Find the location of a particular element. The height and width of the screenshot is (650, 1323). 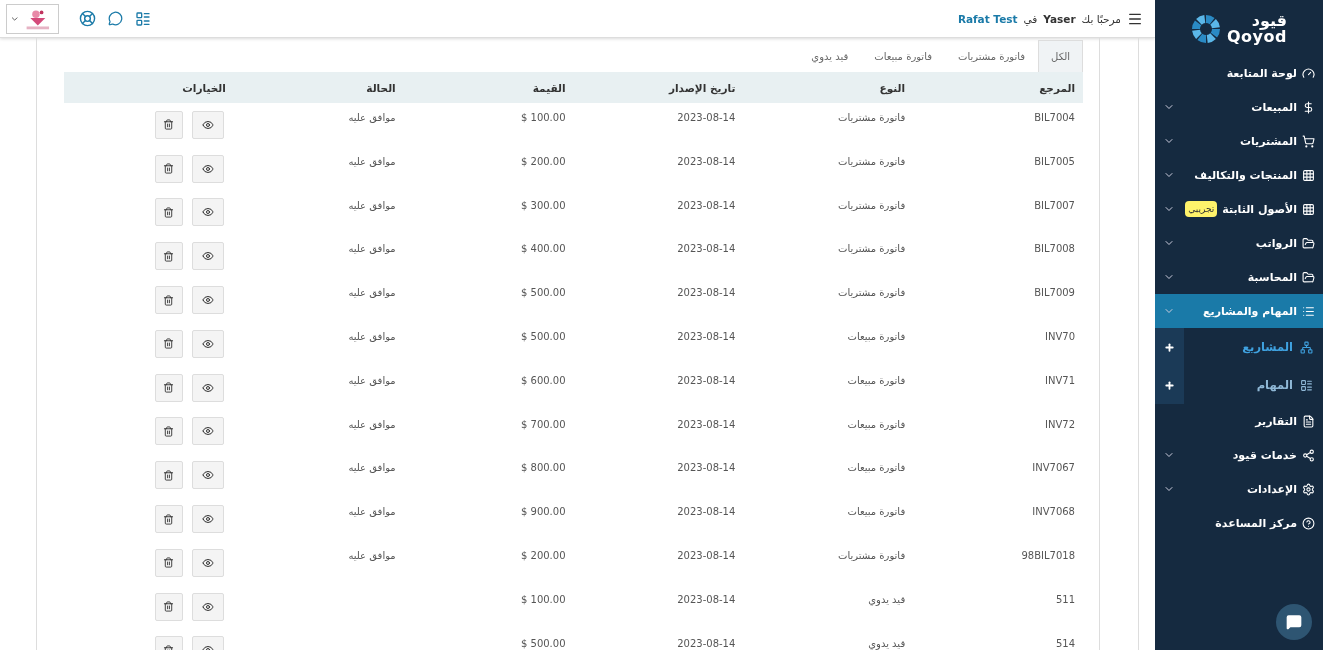

column-header: الحالة is located at coordinates (381, 87).